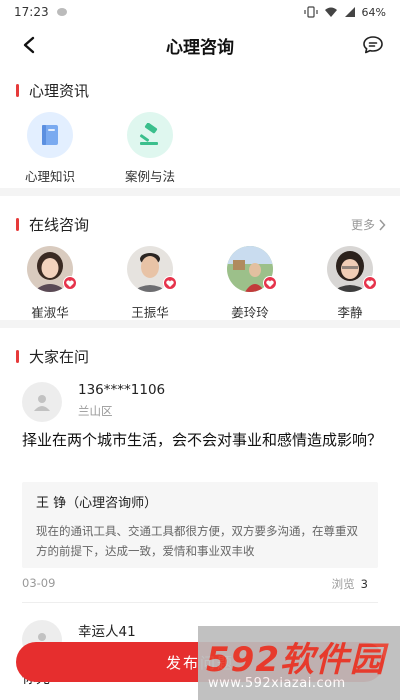 This screenshot has width=400, height=700. What do you see at coordinates (59, 224) in the screenshot?
I see `online-title: 在线咨询` at bounding box center [59, 224].